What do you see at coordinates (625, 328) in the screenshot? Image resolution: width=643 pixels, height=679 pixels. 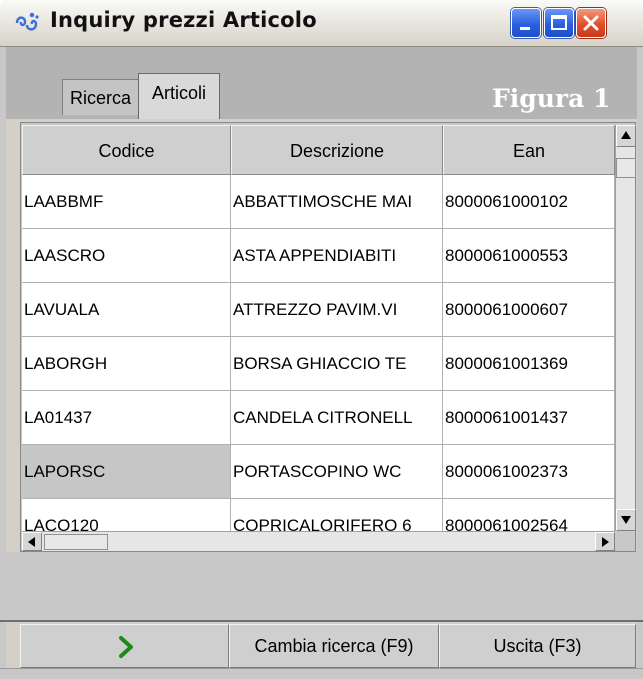 I see `vertical-scrollbar` at bounding box center [625, 328].